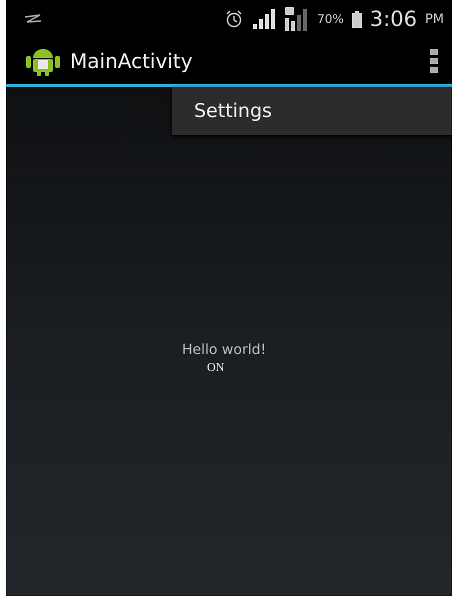 Image resolution: width=458 pixels, height=601 pixels. I want to click on clock-meridiem: PM, so click(434, 19).